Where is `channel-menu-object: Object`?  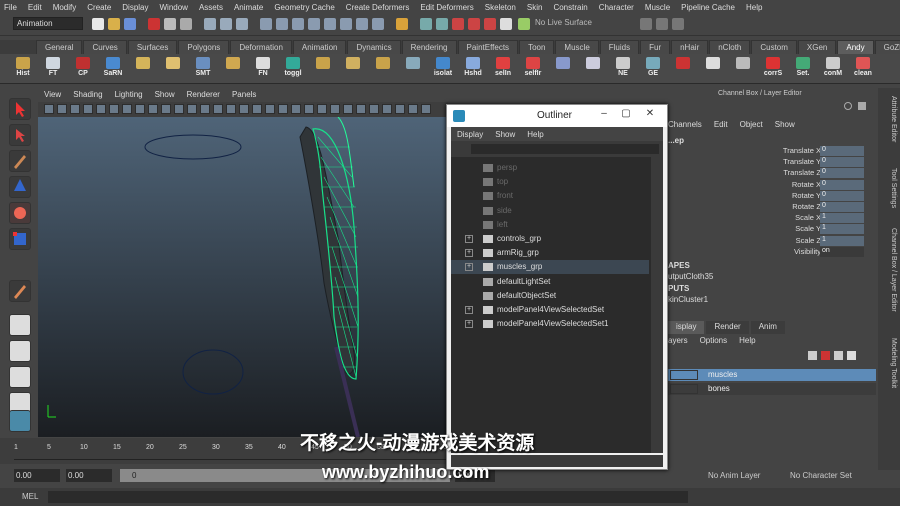
channel-menu-object: Object is located at coordinates (751, 126).